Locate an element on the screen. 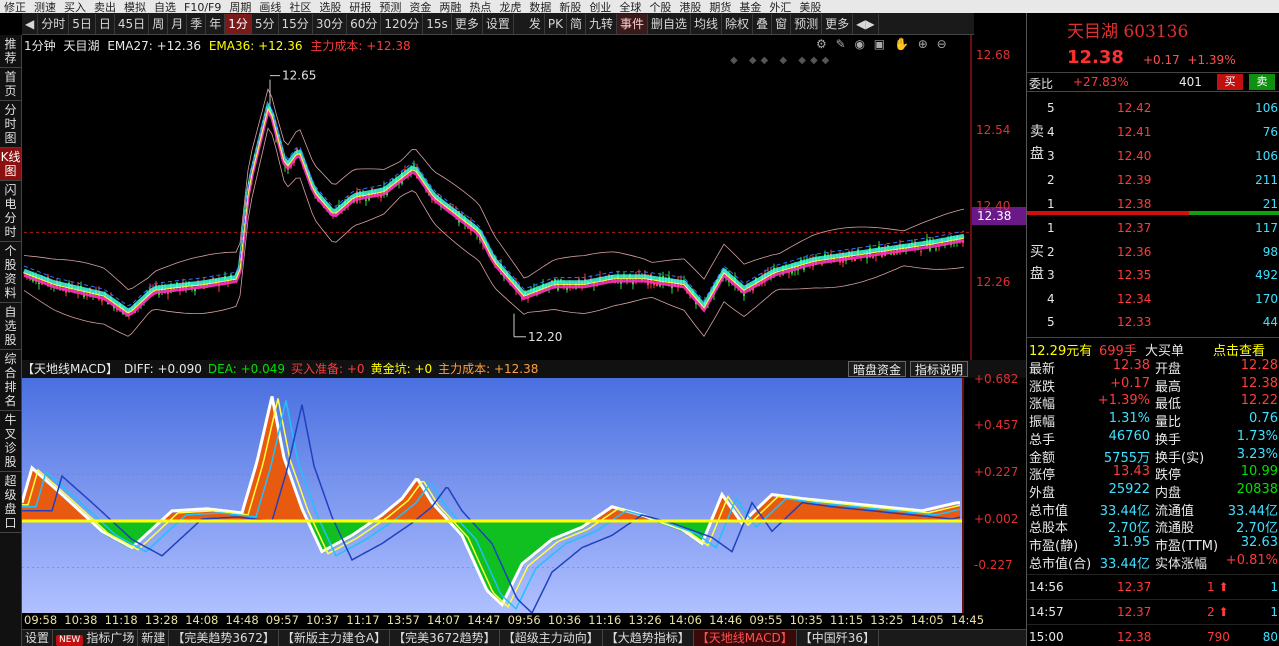  top-menu-item: 外汇 is located at coordinates (780, 7).